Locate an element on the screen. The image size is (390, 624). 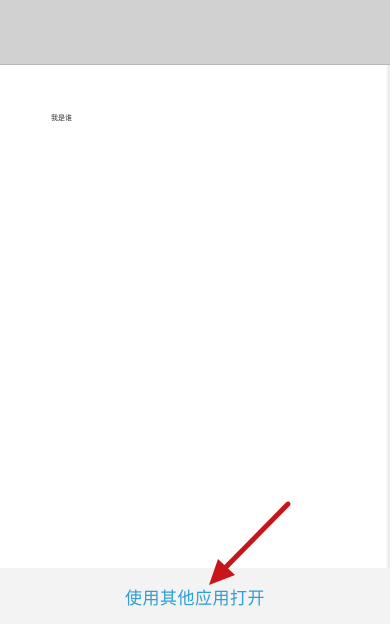
open-with-other-app-button: 使用其他应用打开 is located at coordinates (195, 596).